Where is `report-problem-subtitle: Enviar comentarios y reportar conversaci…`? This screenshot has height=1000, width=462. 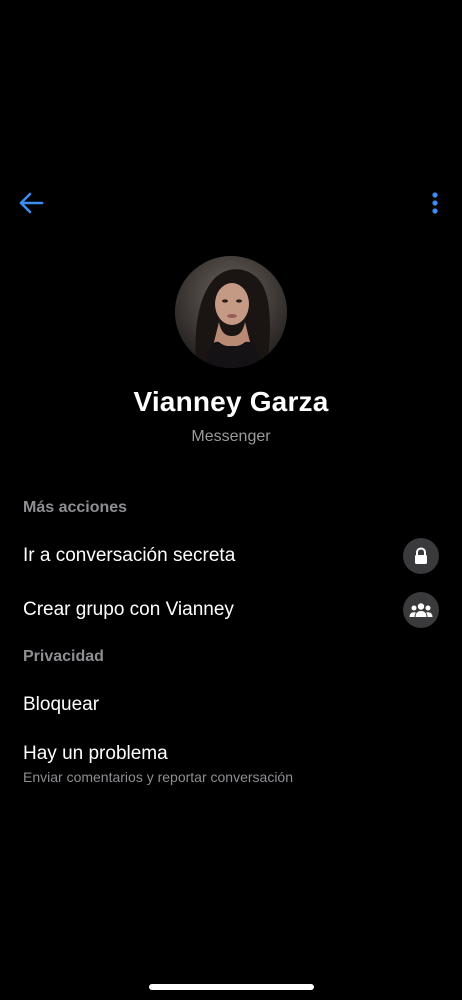
report-problem-subtitle: Enviar comentarios y reportar conversaci… is located at coordinates (158, 777).